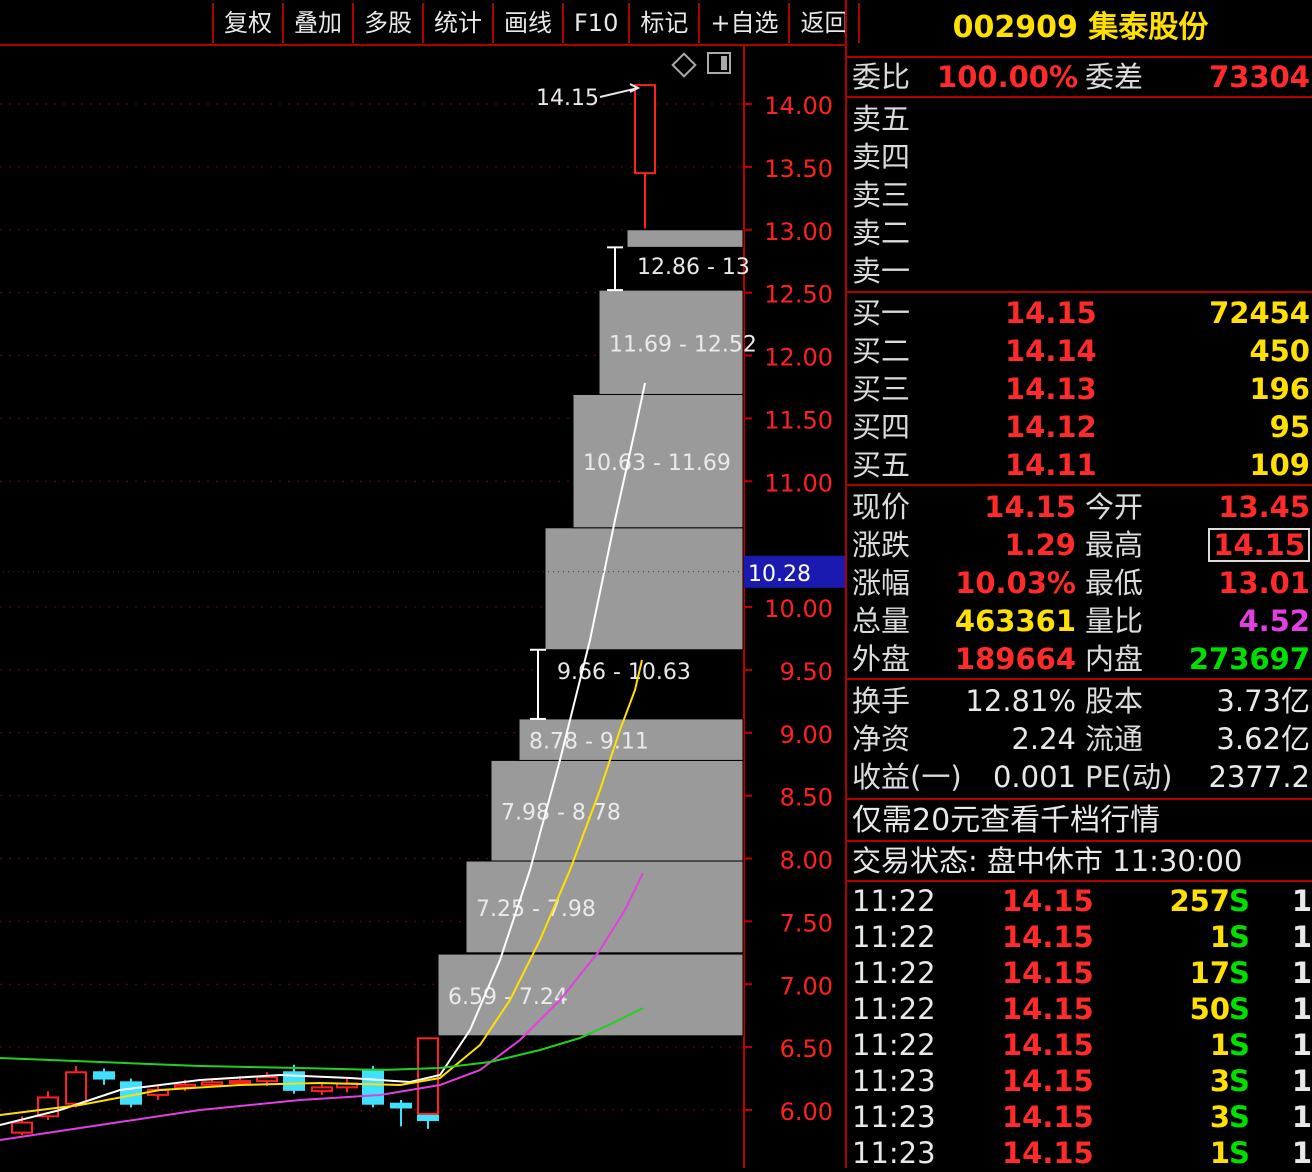 This screenshot has width=1312, height=1172. Describe the element at coordinates (1051, 465) in the screenshot. I see `buy-price: 14.11` at that location.